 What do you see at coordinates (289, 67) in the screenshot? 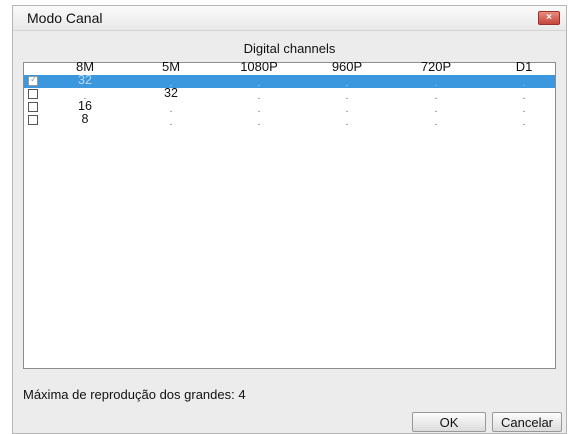
I see `table-header: 8M 5M 1080P 960P 720P D1` at bounding box center [289, 67].